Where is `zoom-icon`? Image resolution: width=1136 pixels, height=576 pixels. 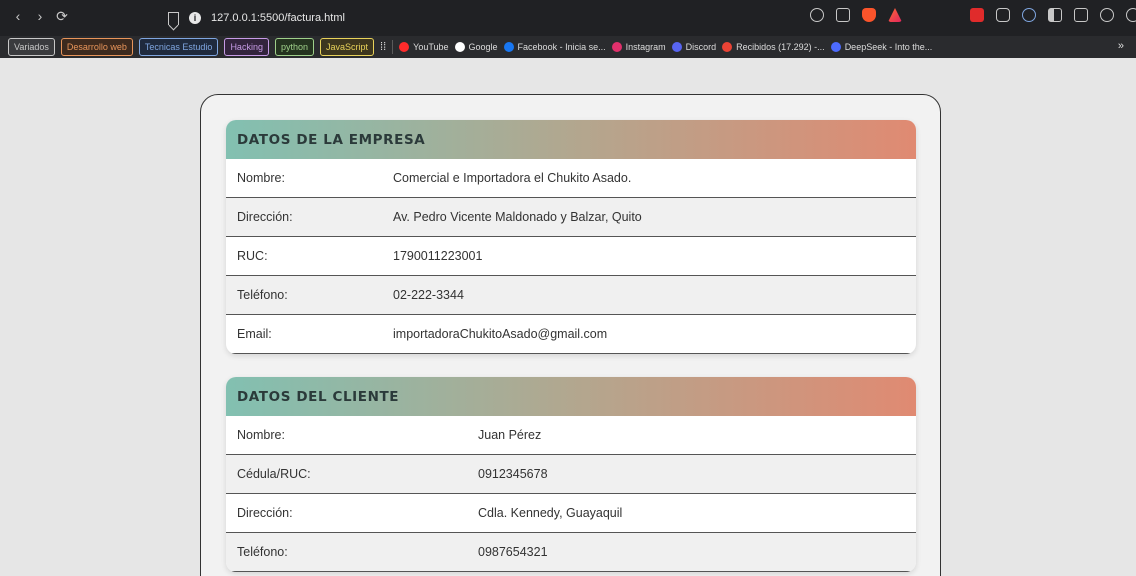 zoom-icon is located at coordinates (817, 15).